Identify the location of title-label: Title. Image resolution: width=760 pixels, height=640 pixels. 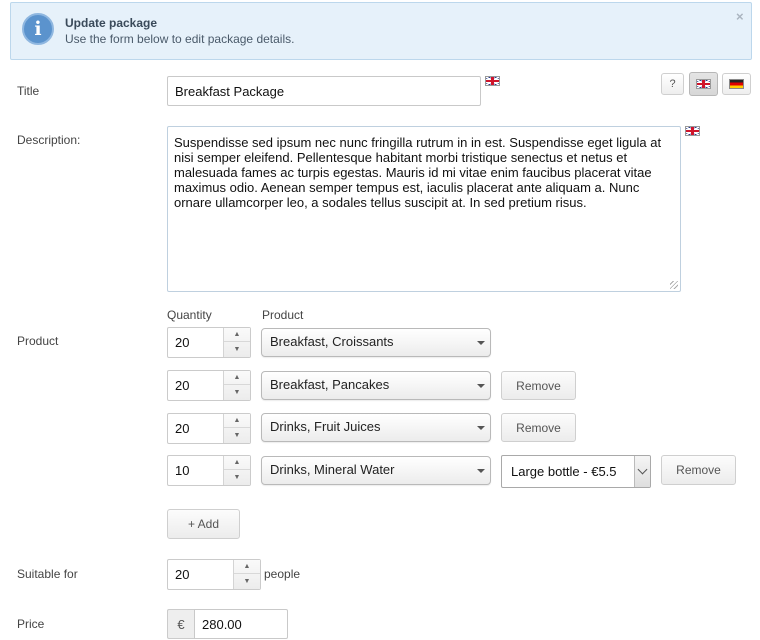
(28, 91).